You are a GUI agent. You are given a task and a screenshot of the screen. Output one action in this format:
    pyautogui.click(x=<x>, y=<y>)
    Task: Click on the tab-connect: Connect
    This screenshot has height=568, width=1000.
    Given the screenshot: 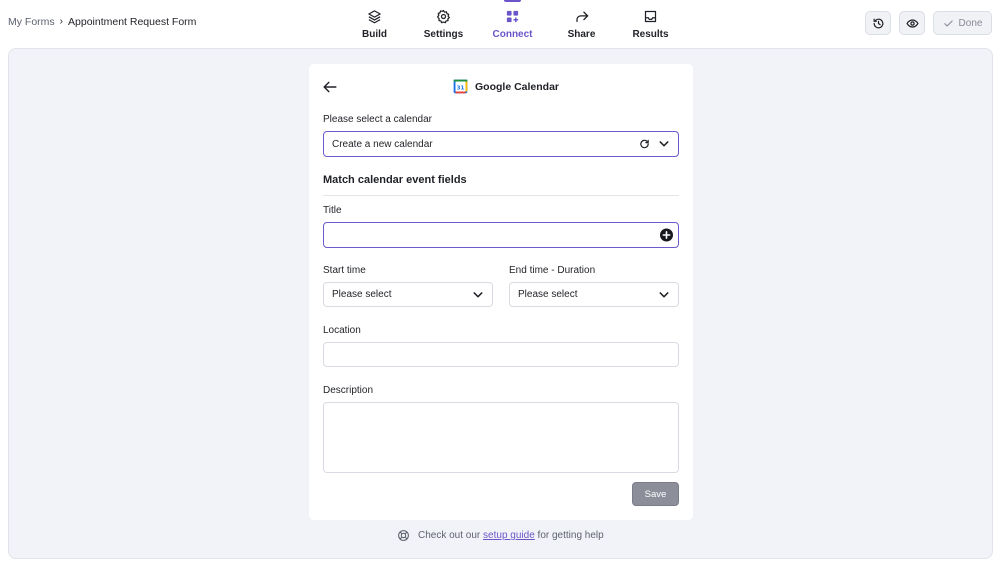 What is the action you would take?
    pyautogui.click(x=512, y=23)
    